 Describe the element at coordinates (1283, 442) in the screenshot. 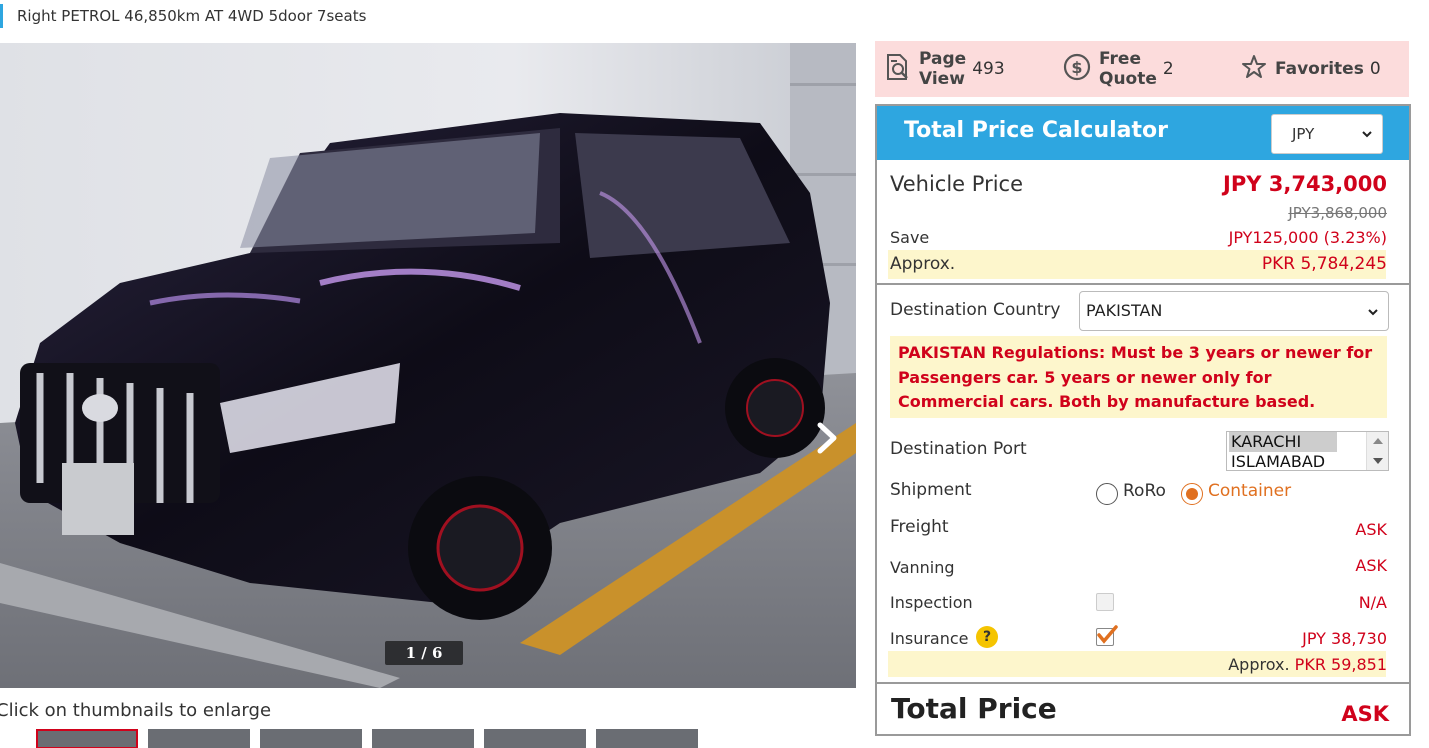

I see `port-option-karachi: KARACHI` at that location.